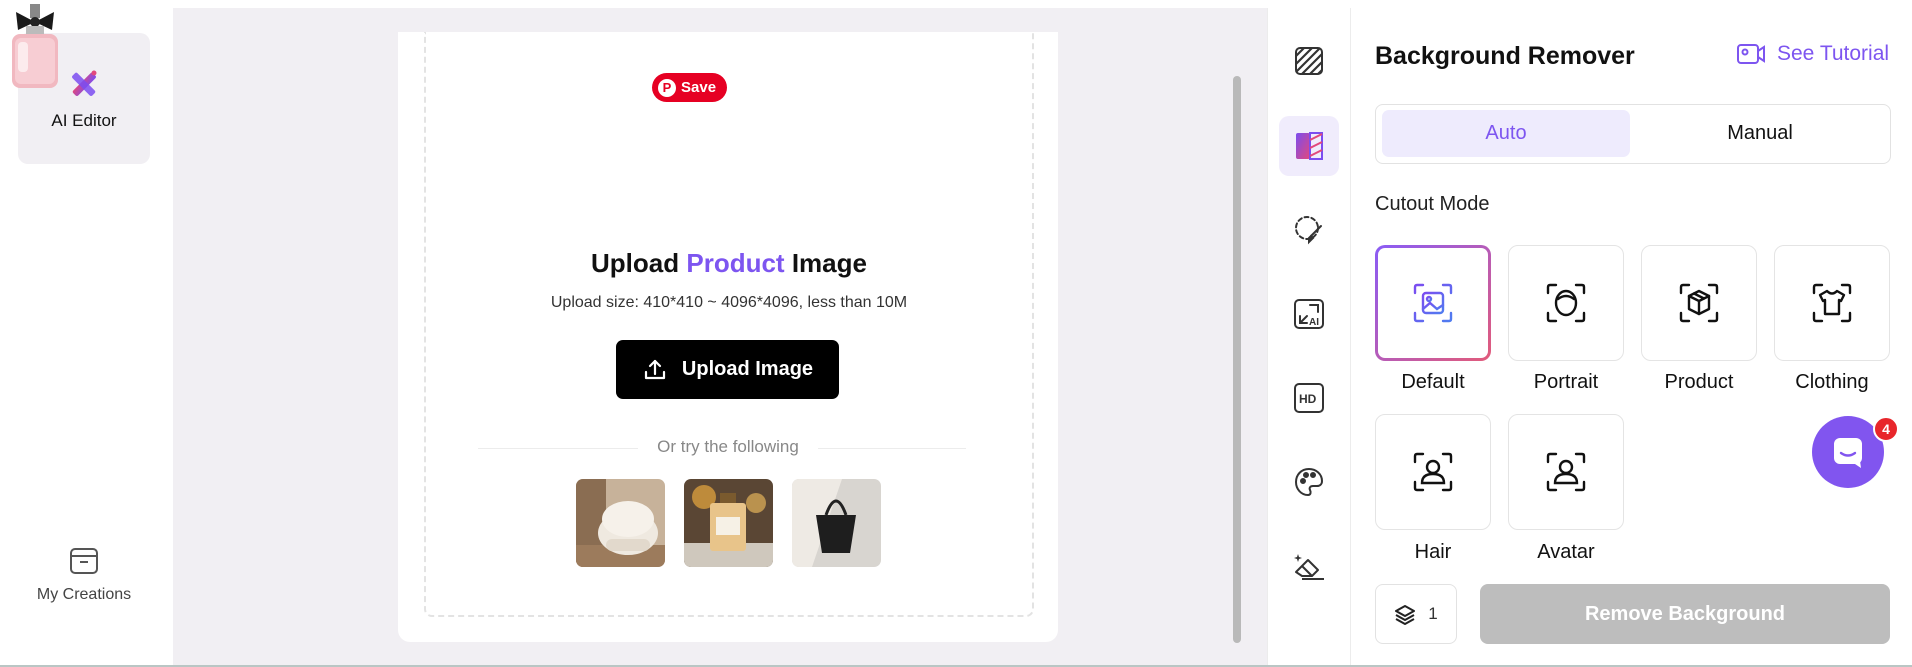  Describe the element at coordinates (84, 575) in the screenshot. I see `nav-my-creations: My Creations` at that location.